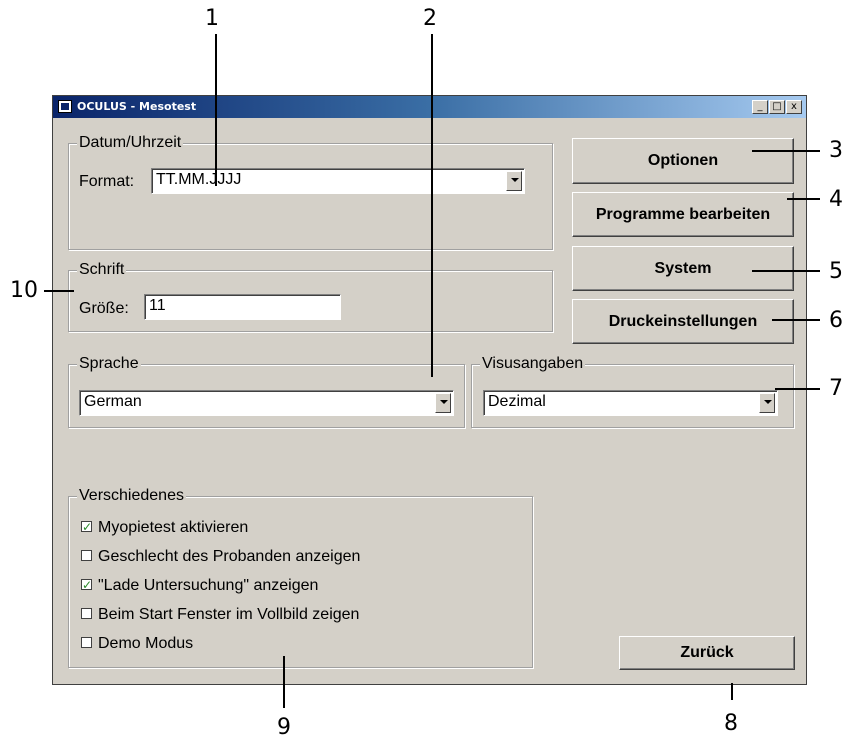 Image resolution: width=855 pixels, height=740 pixels. I want to click on demo-modus-checkbox-row: Demo Modus, so click(137, 644).